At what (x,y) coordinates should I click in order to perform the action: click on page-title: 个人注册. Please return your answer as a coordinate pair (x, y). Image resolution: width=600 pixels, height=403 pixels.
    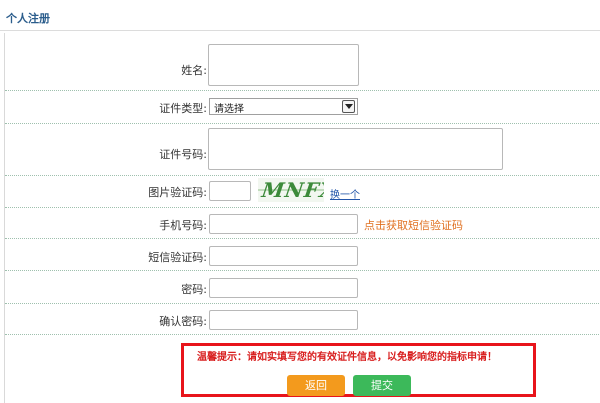
    Looking at the image, I should click on (28, 18).